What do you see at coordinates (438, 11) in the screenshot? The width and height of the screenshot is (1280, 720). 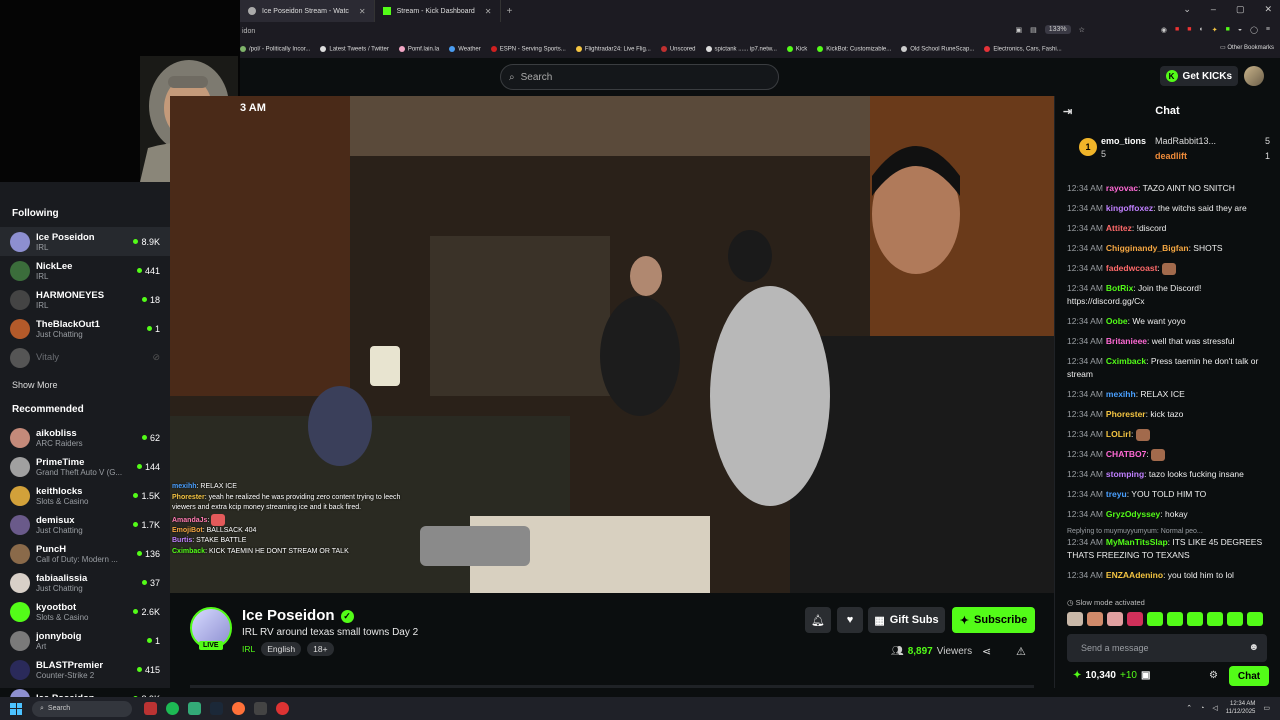 I see `tab-kick-dashboard: Stream - Kick Dashboard ✕` at bounding box center [438, 11].